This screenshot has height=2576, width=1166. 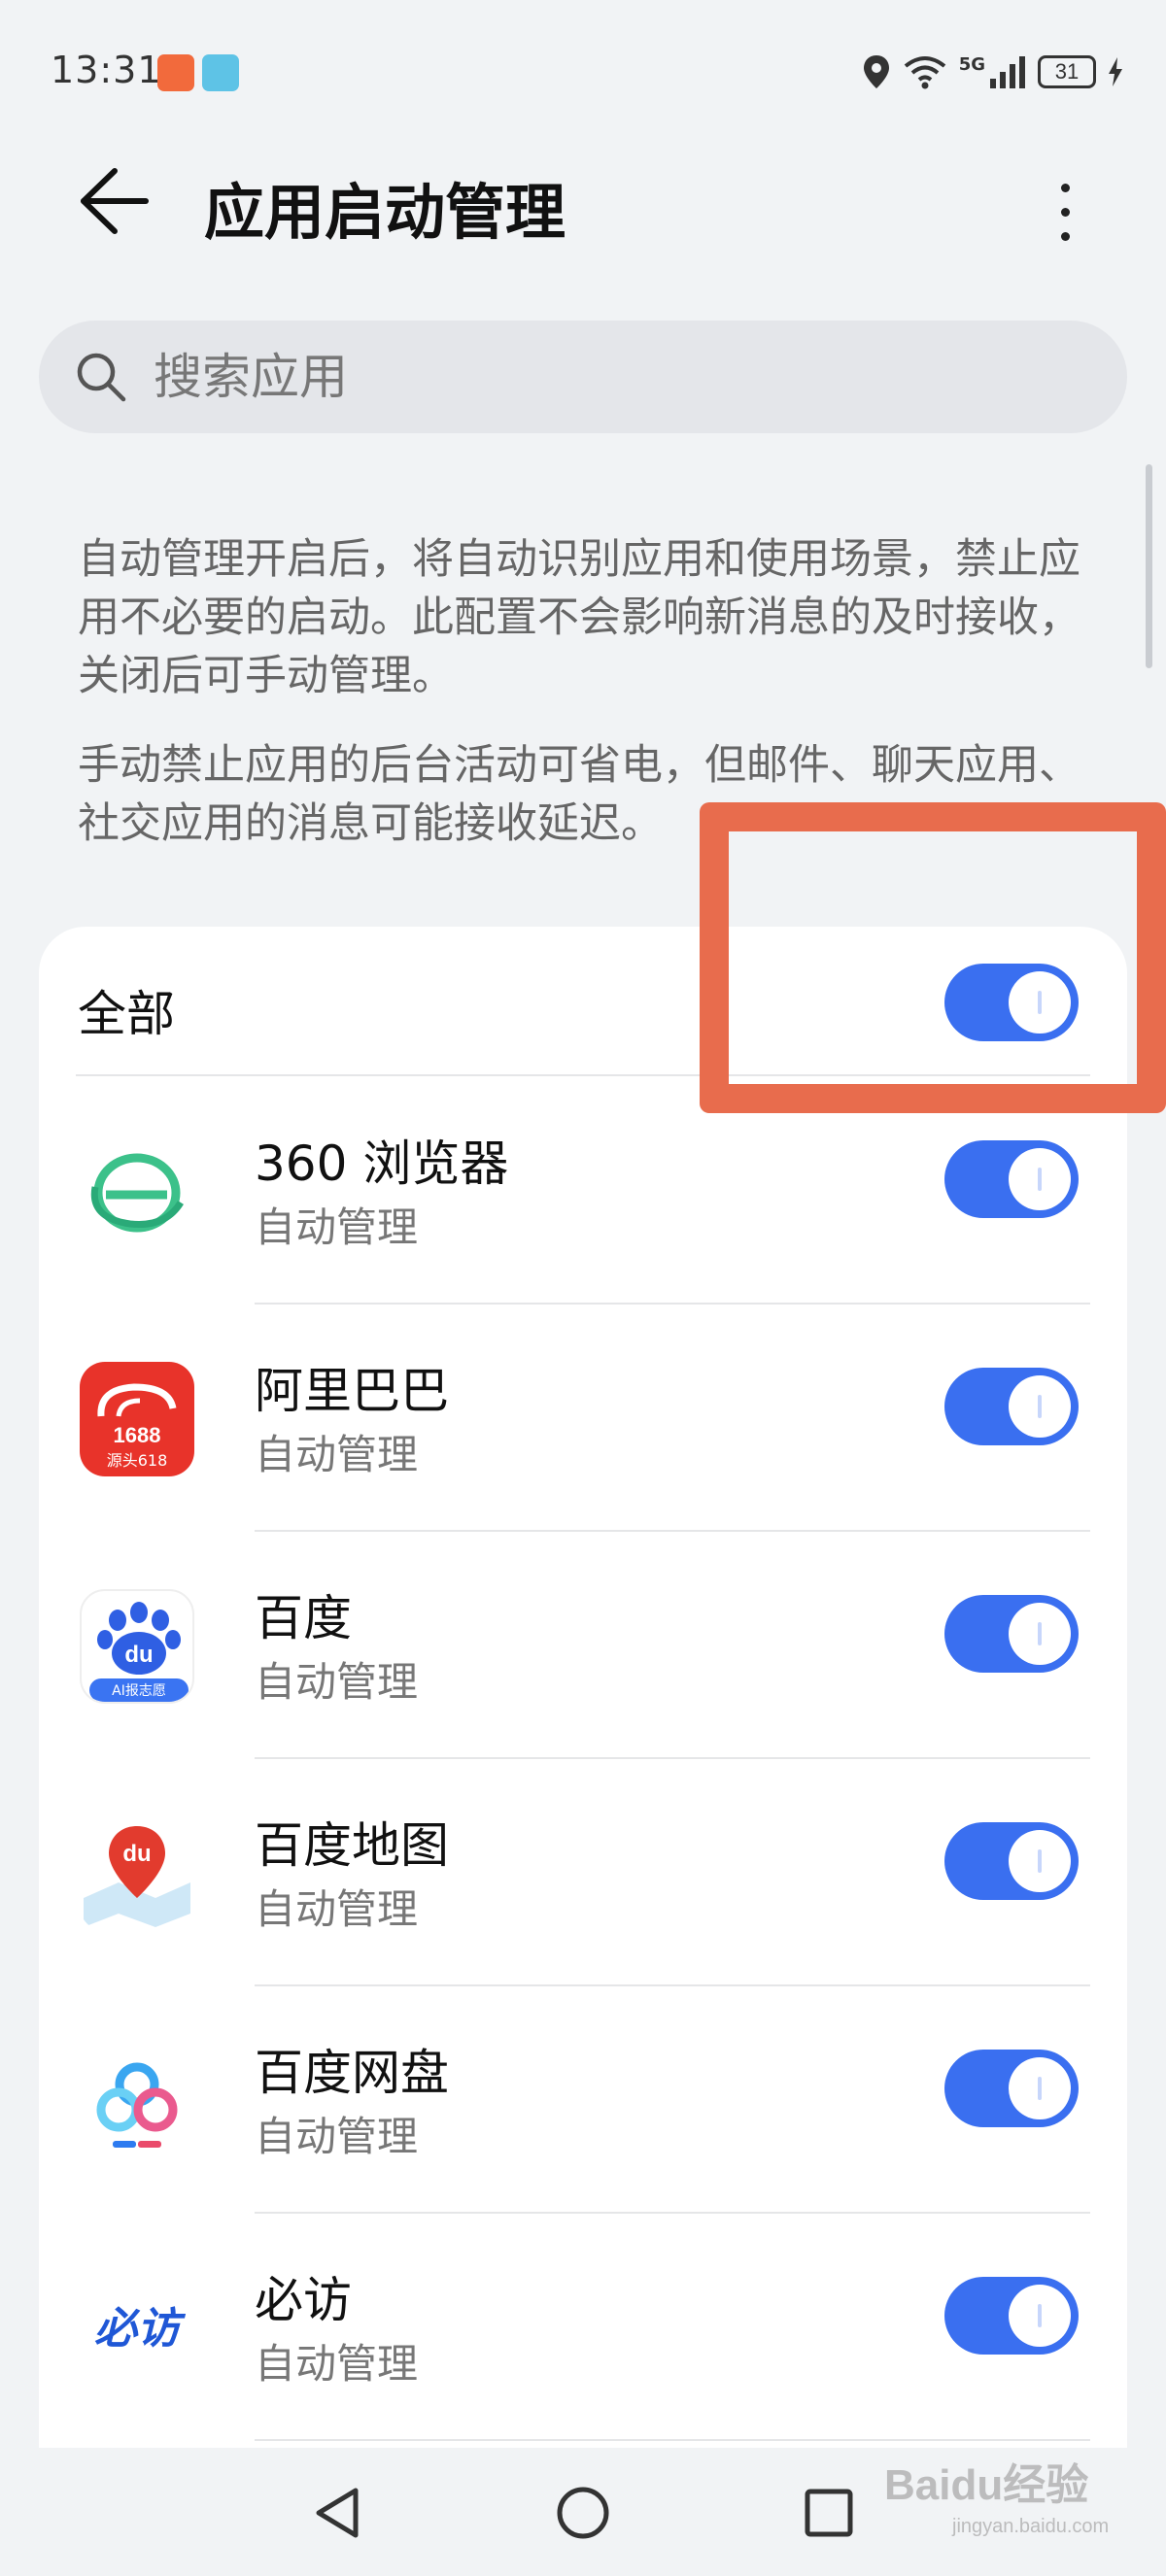 What do you see at coordinates (175, 72) in the screenshot?
I see `notification-app-icon` at bounding box center [175, 72].